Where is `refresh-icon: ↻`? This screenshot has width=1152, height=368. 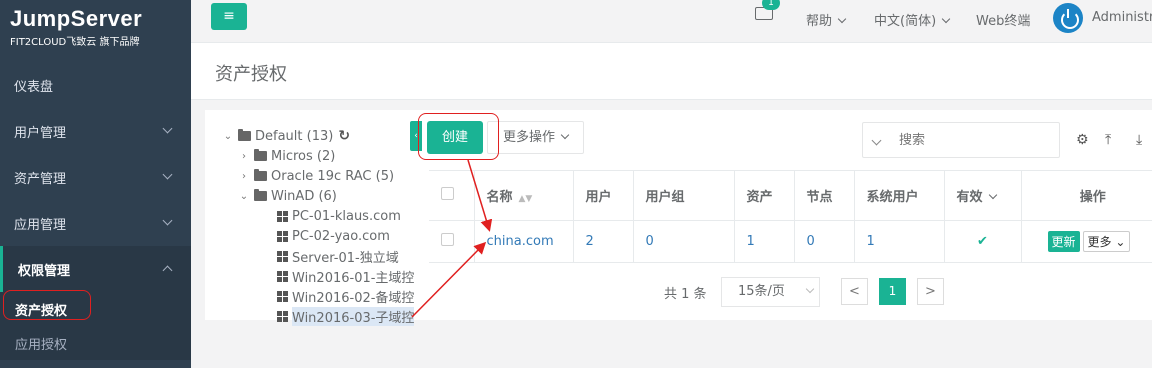 refresh-icon: ↻ is located at coordinates (344, 136).